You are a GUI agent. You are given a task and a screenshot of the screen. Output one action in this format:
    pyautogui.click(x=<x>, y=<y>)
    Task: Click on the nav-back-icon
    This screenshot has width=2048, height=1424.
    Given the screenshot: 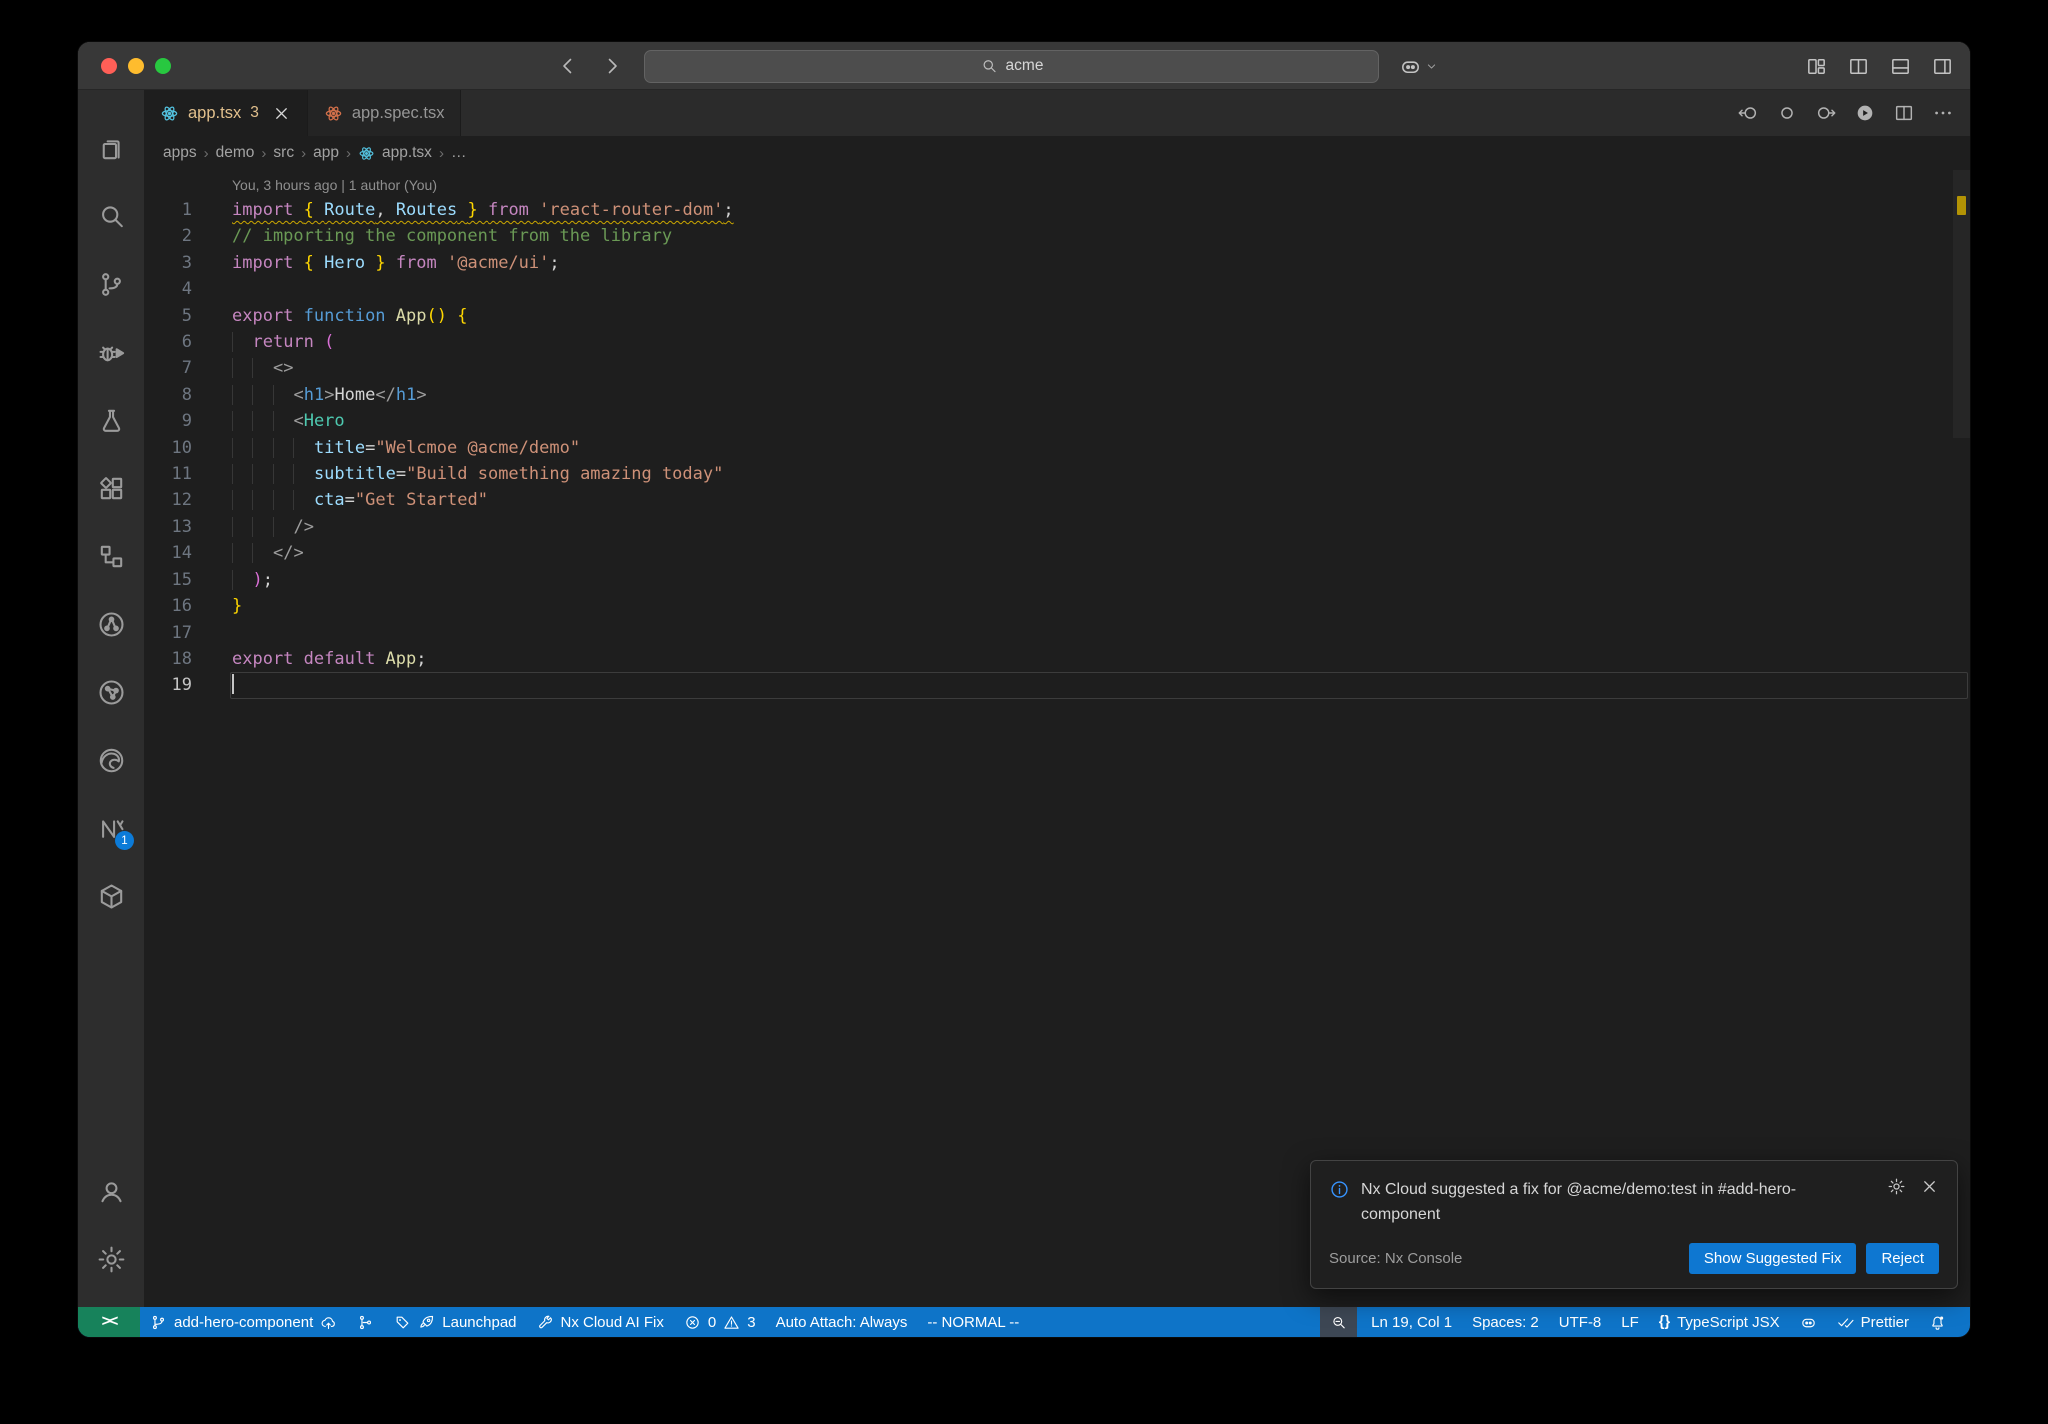 What is the action you would take?
    pyautogui.click(x=568, y=66)
    